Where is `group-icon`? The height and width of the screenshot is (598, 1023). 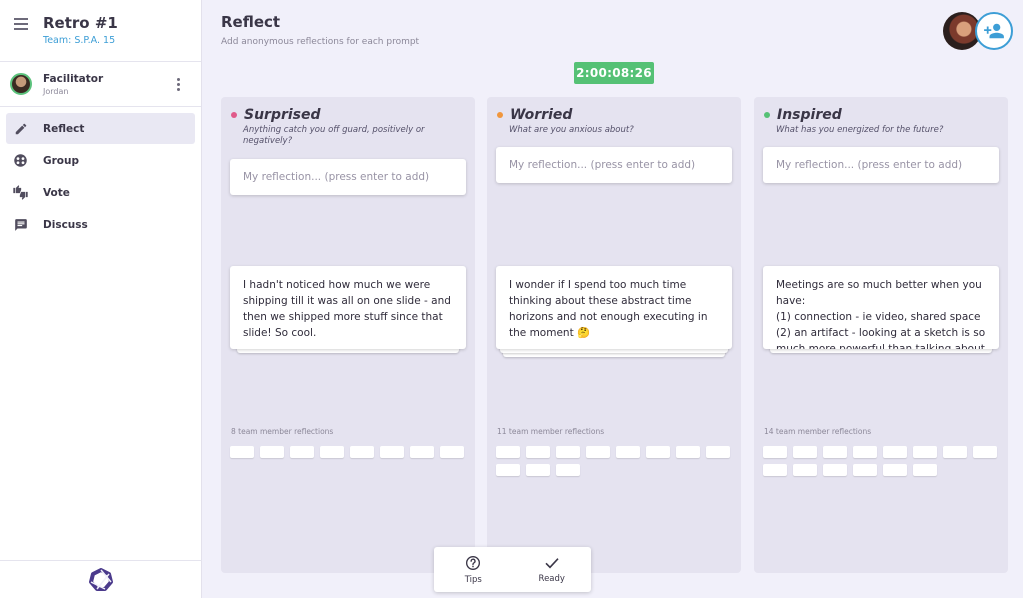
group-icon is located at coordinates (20, 160).